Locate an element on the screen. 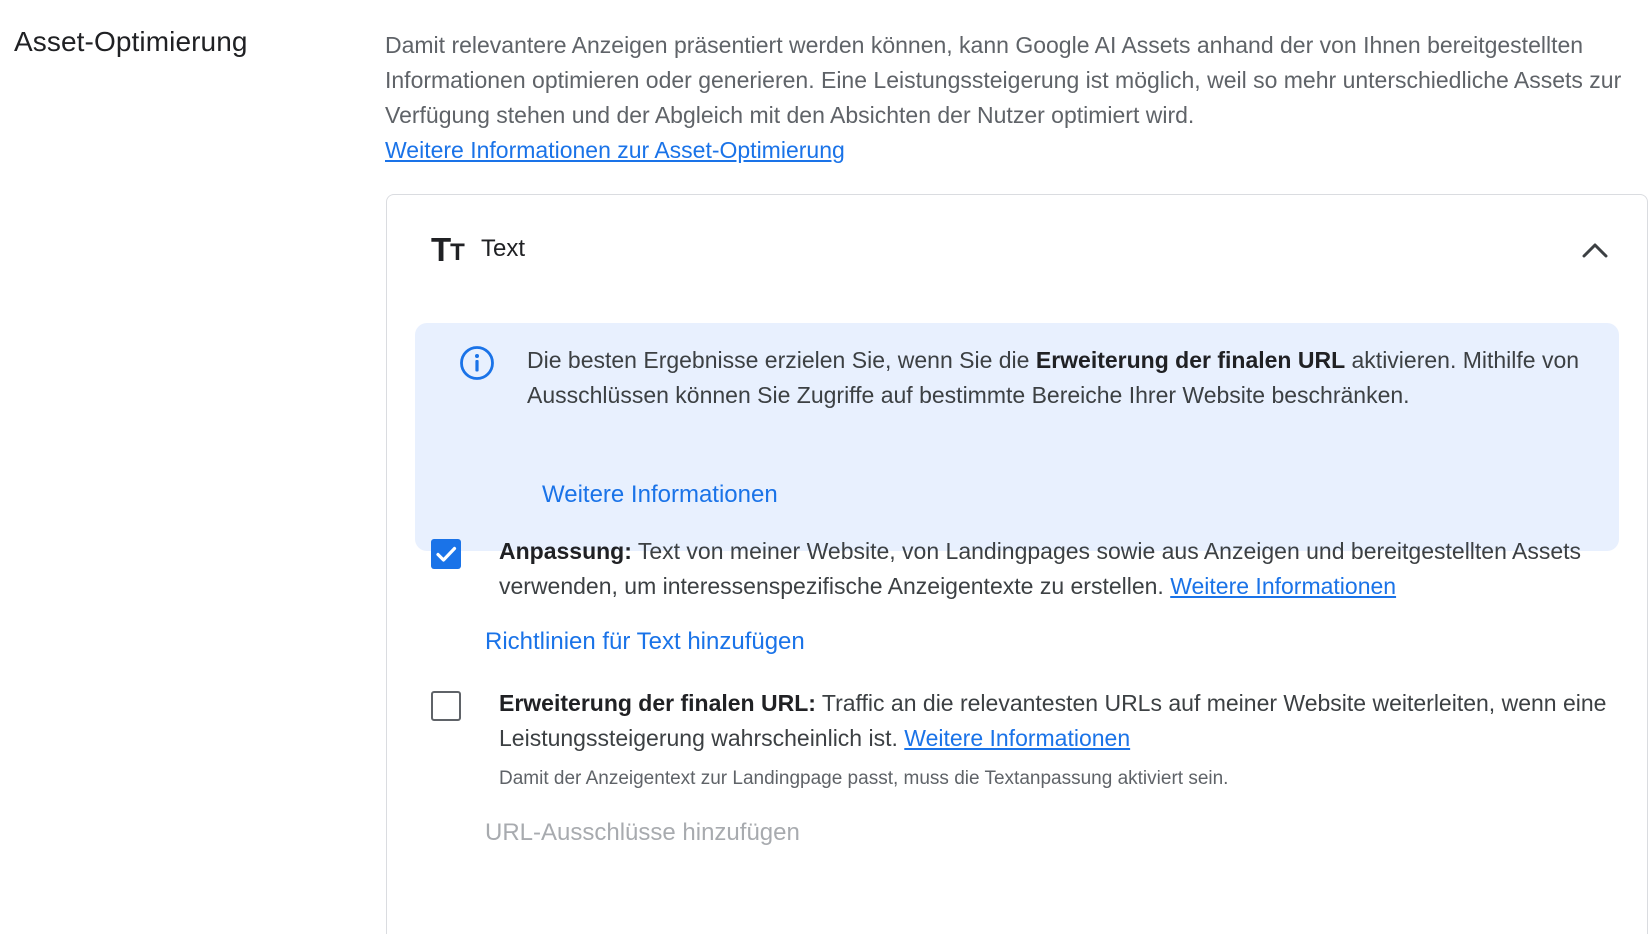 This screenshot has height=934, width=1651. customization-label: Anpassung: is located at coordinates (565, 551).